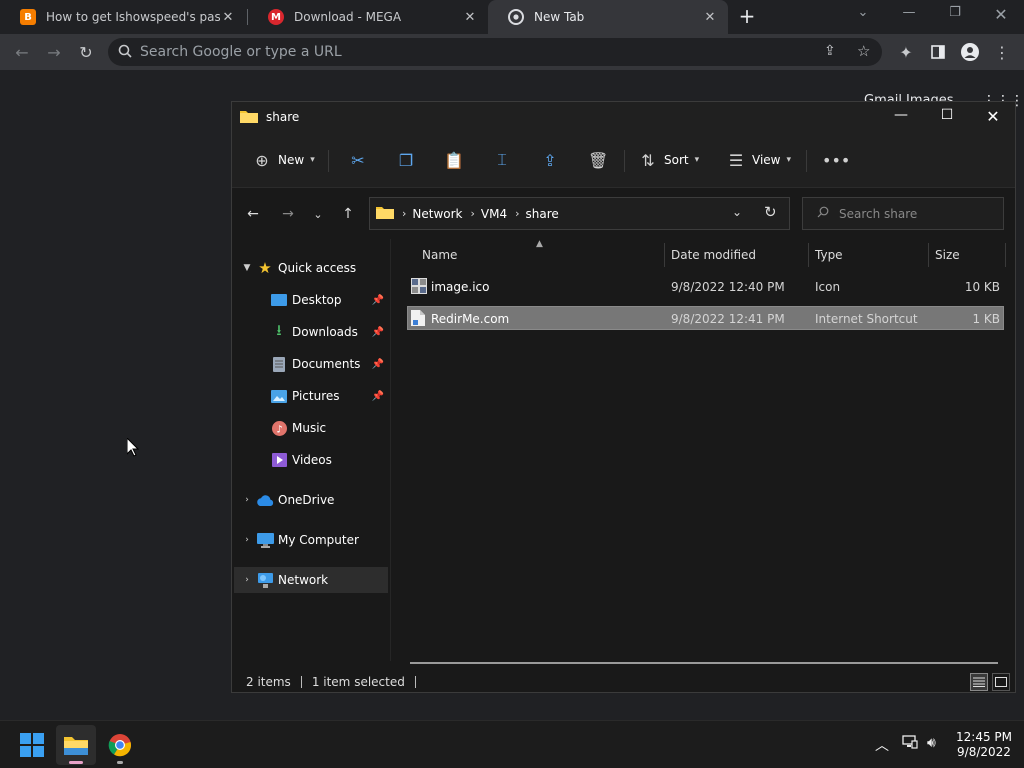 This screenshot has width=1024, height=768. I want to click on nav-quick-access: ▼ ★ Quick access, so click(311, 268).